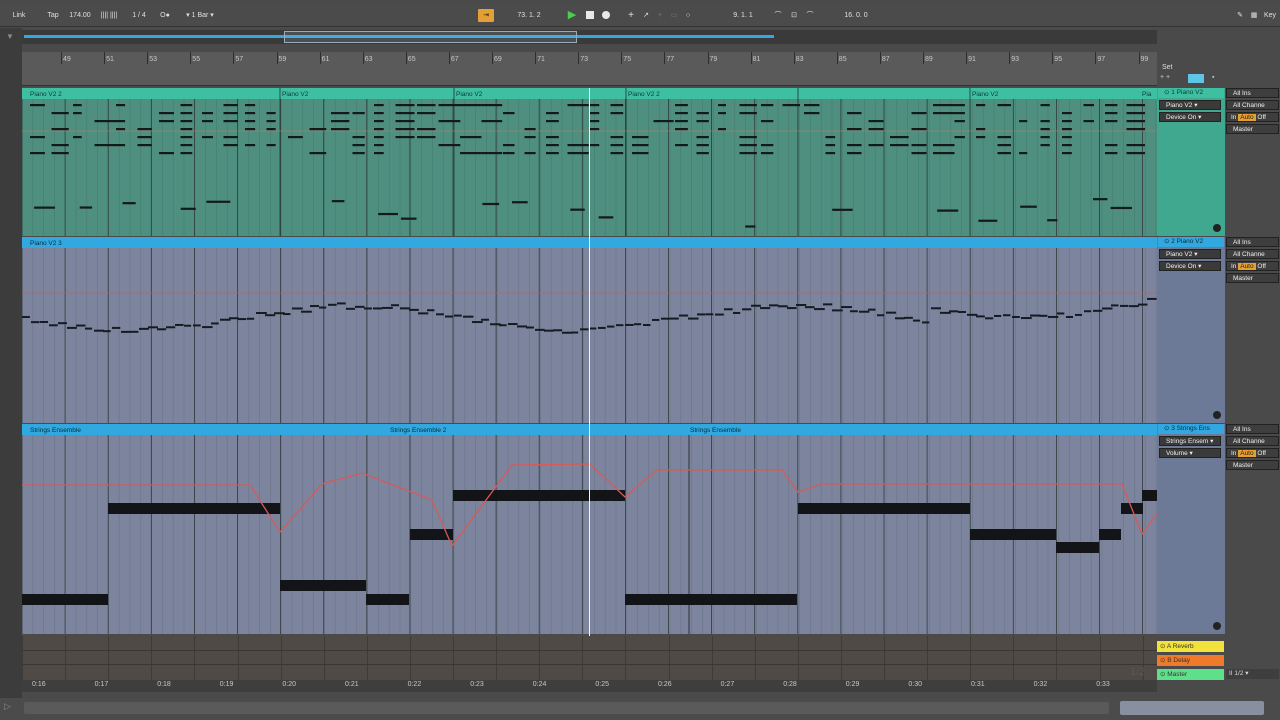  Describe the element at coordinates (1191, 79) in the screenshot. I see `ruler-controls: + + ▪` at that location.